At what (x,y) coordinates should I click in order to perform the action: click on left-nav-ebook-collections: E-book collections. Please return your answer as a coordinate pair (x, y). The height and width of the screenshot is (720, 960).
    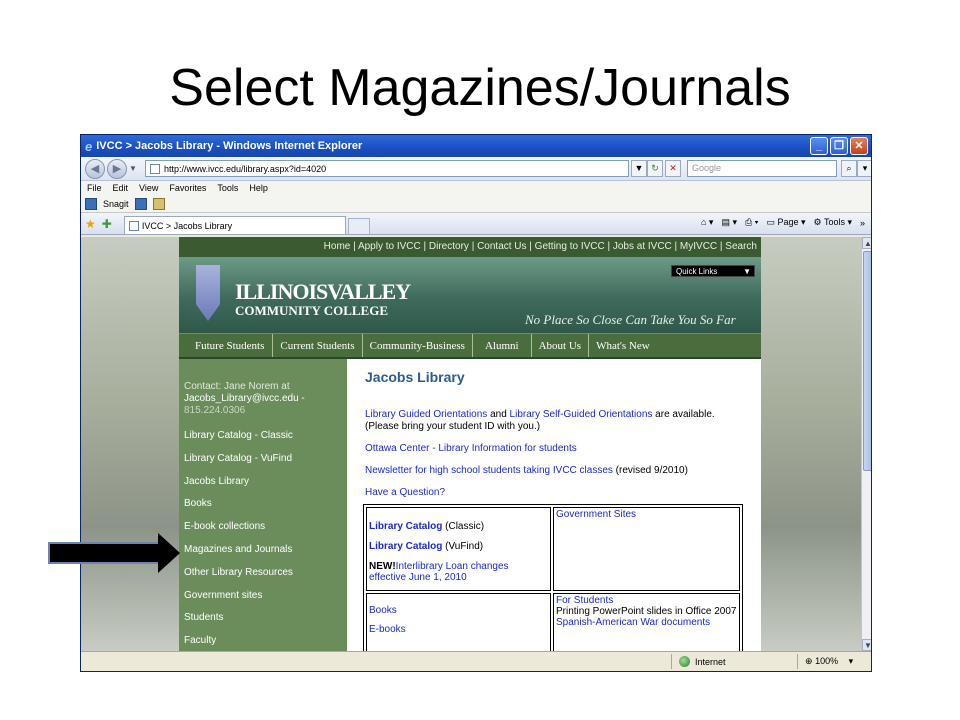
    Looking at the image, I should click on (265, 527).